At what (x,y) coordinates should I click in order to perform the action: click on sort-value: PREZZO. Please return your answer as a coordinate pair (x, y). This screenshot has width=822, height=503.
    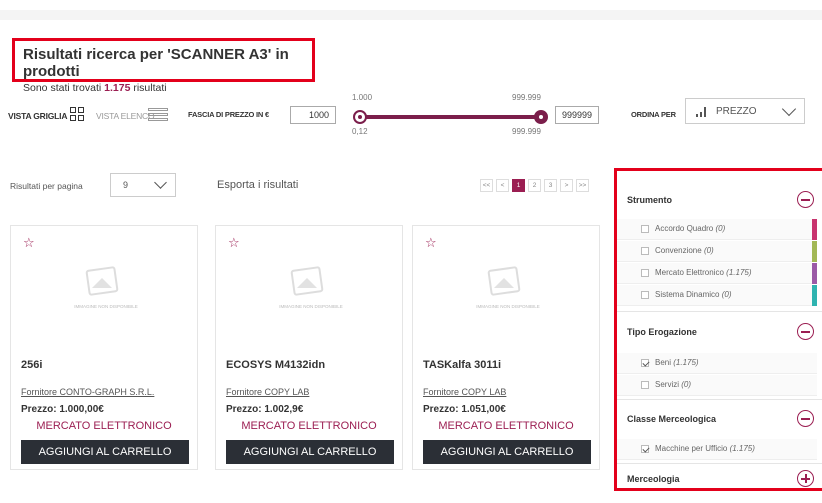
    Looking at the image, I should click on (736, 111).